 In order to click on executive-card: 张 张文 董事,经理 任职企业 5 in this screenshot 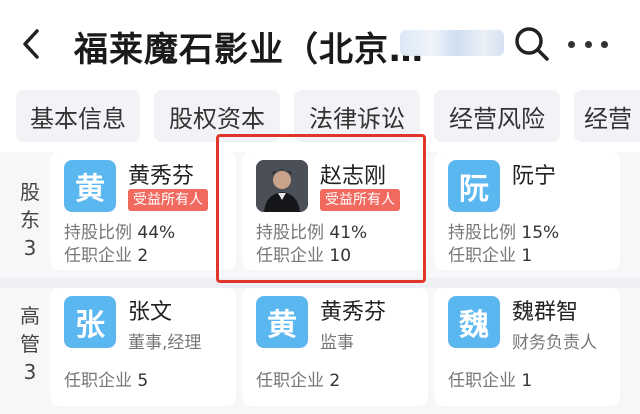, I will do `click(143, 347)`.